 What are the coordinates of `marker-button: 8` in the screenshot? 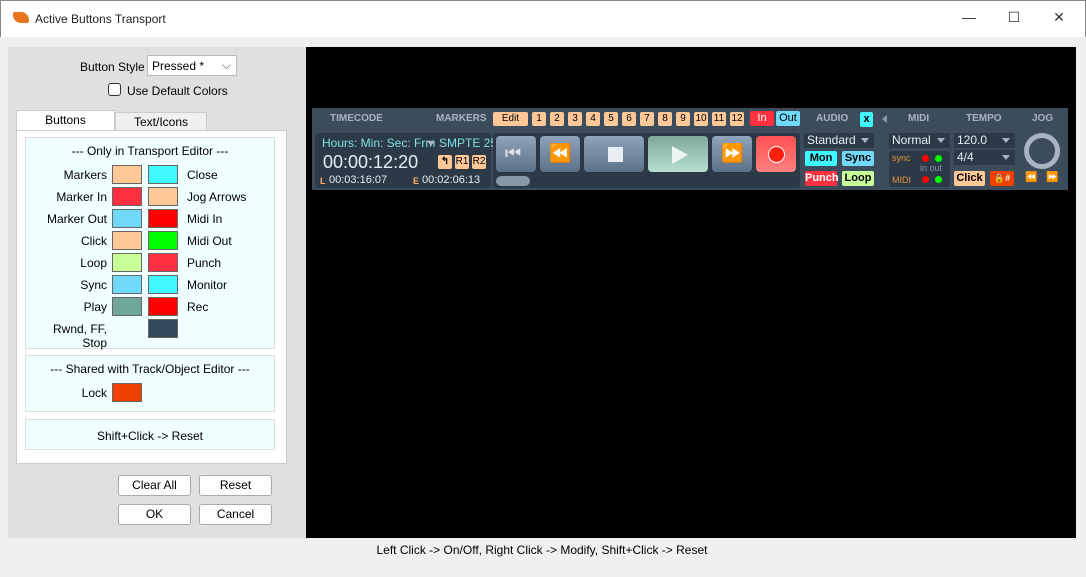 It's located at (665, 119).